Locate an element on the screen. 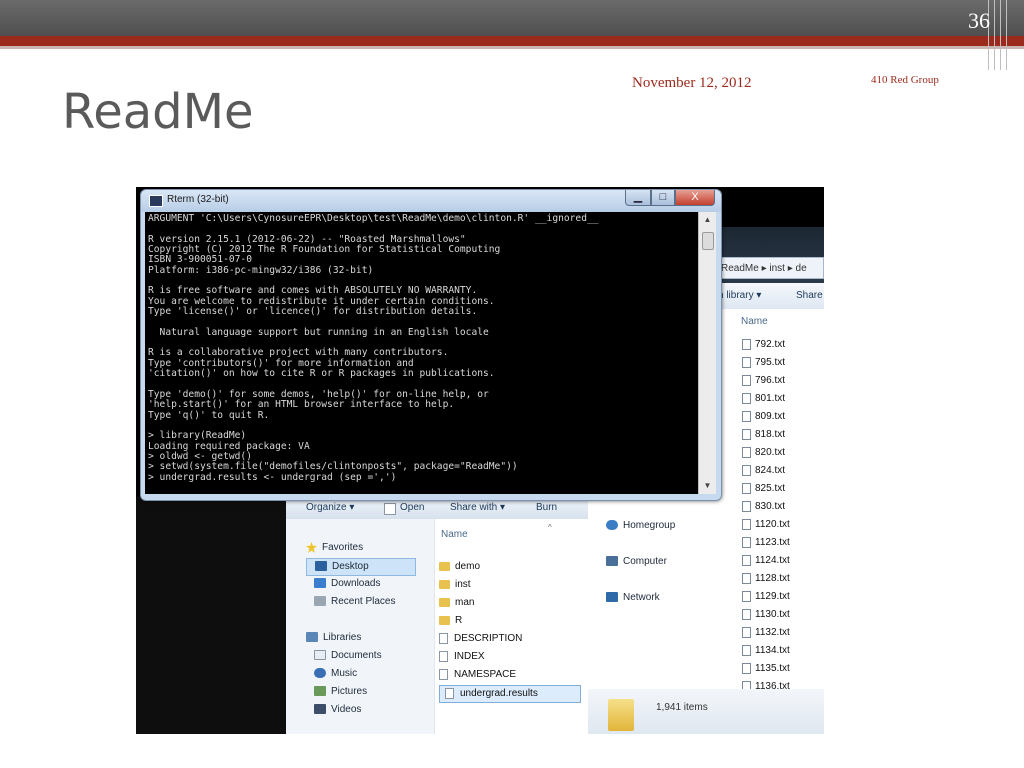 The image size is (1024, 768). desktop-icon is located at coordinates (321, 566).